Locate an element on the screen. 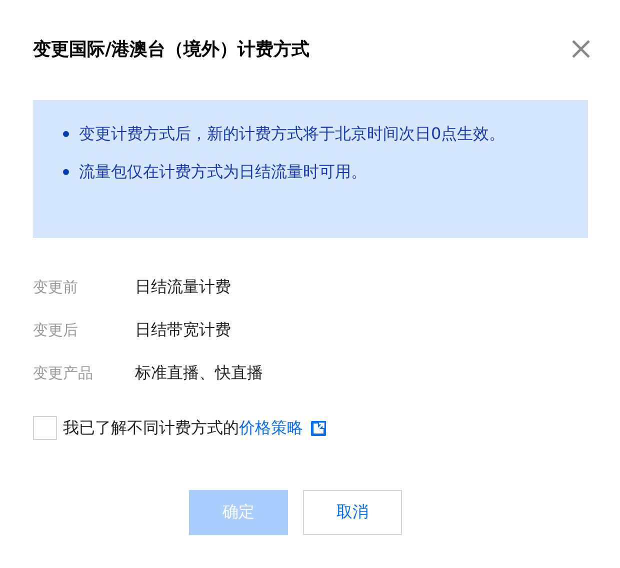 This screenshot has height=568, width=620. cancel-button: 取消 is located at coordinates (352, 512).